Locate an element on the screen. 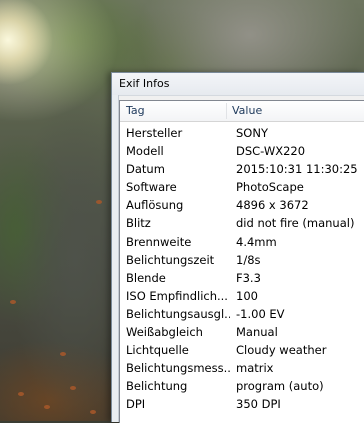  column-header-tag: Tag is located at coordinates (135, 110).